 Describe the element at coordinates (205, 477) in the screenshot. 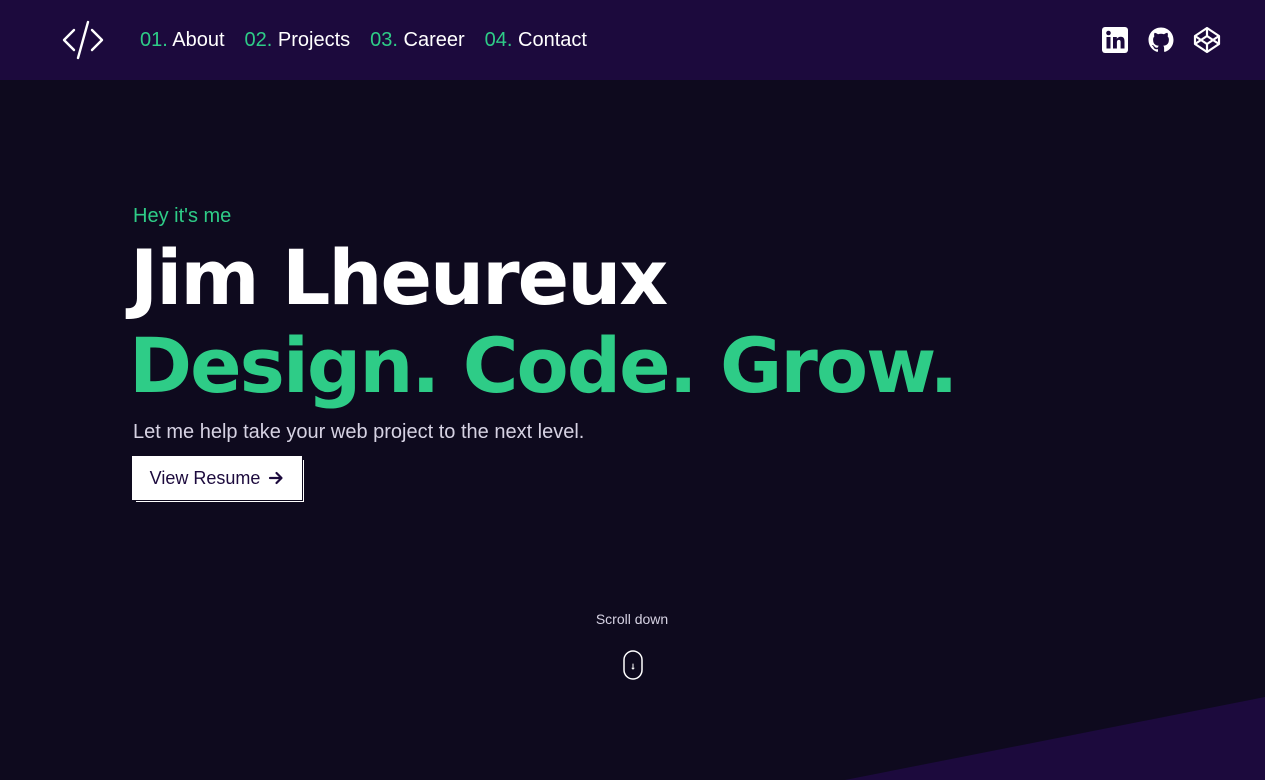

I see `view-resume-label: View Resume` at that location.